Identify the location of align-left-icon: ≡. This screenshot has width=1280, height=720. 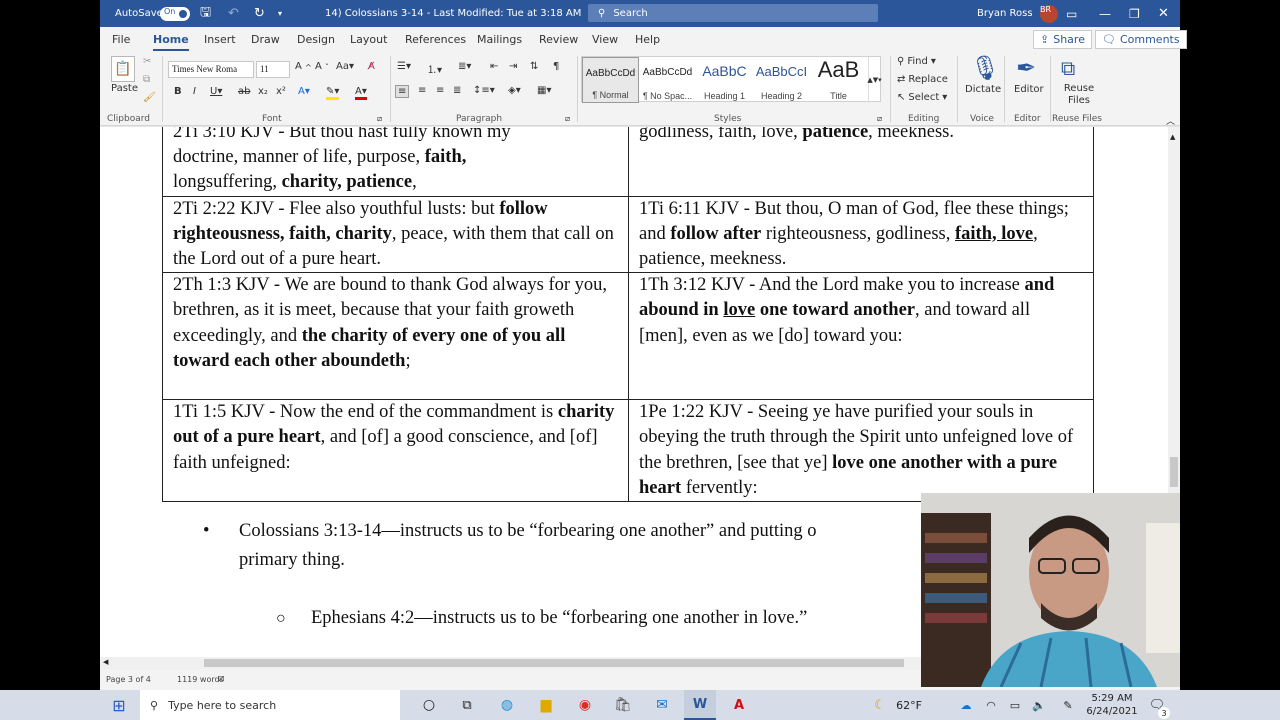
(402, 91).